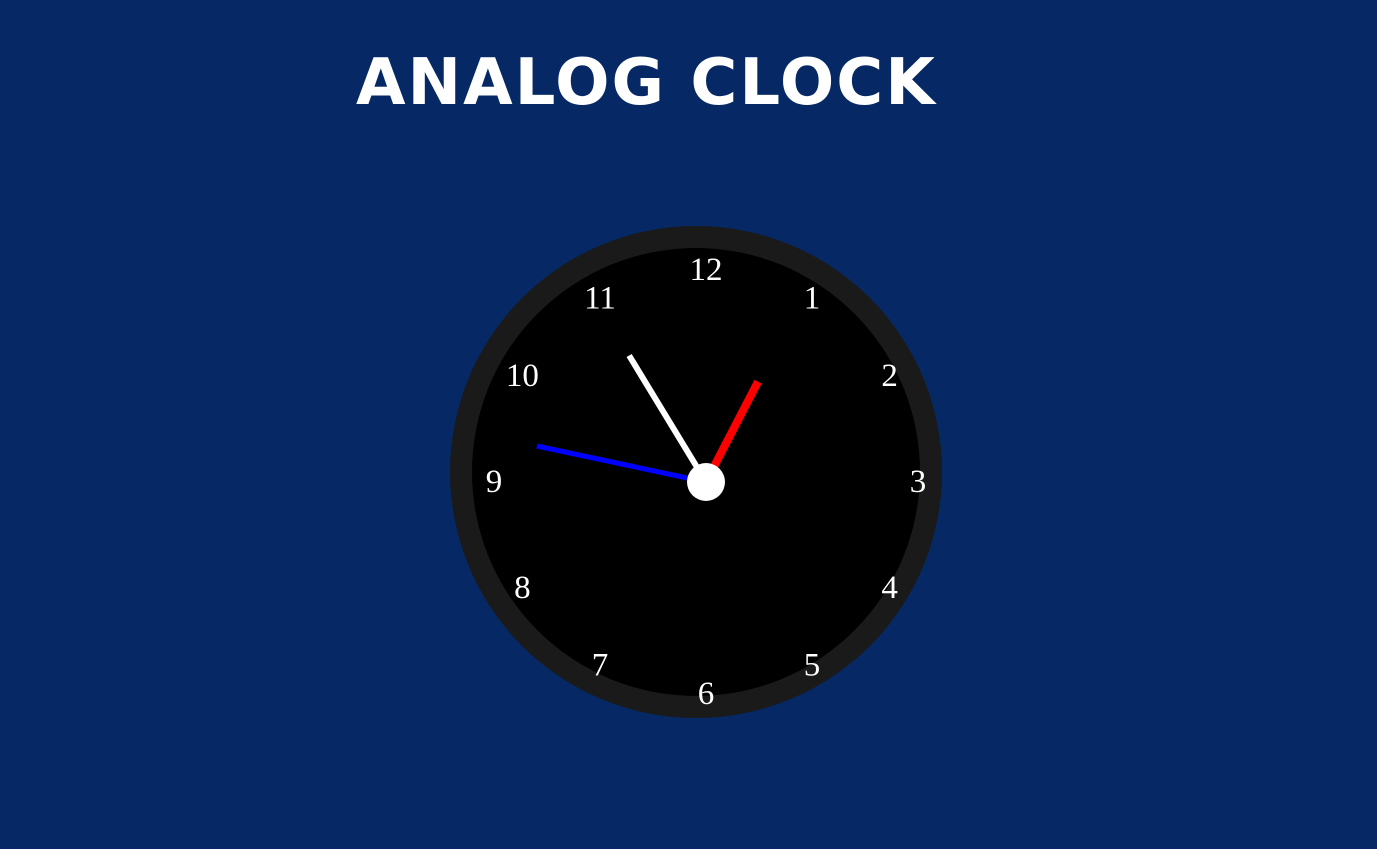 The width and height of the screenshot is (1377, 849). Describe the element at coordinates (706, 270) in the screenshot. I see `clock-numeral-12: 12` at that location.